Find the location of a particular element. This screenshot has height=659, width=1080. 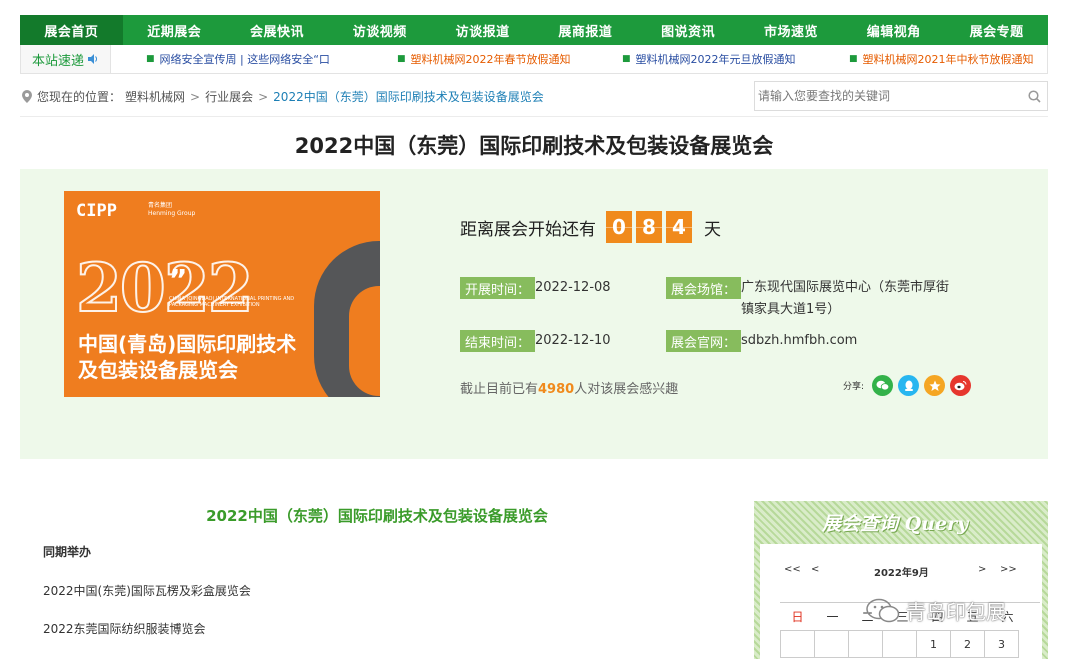

nav-item-video: 访谈视频 is located at coordinates (379, 30).